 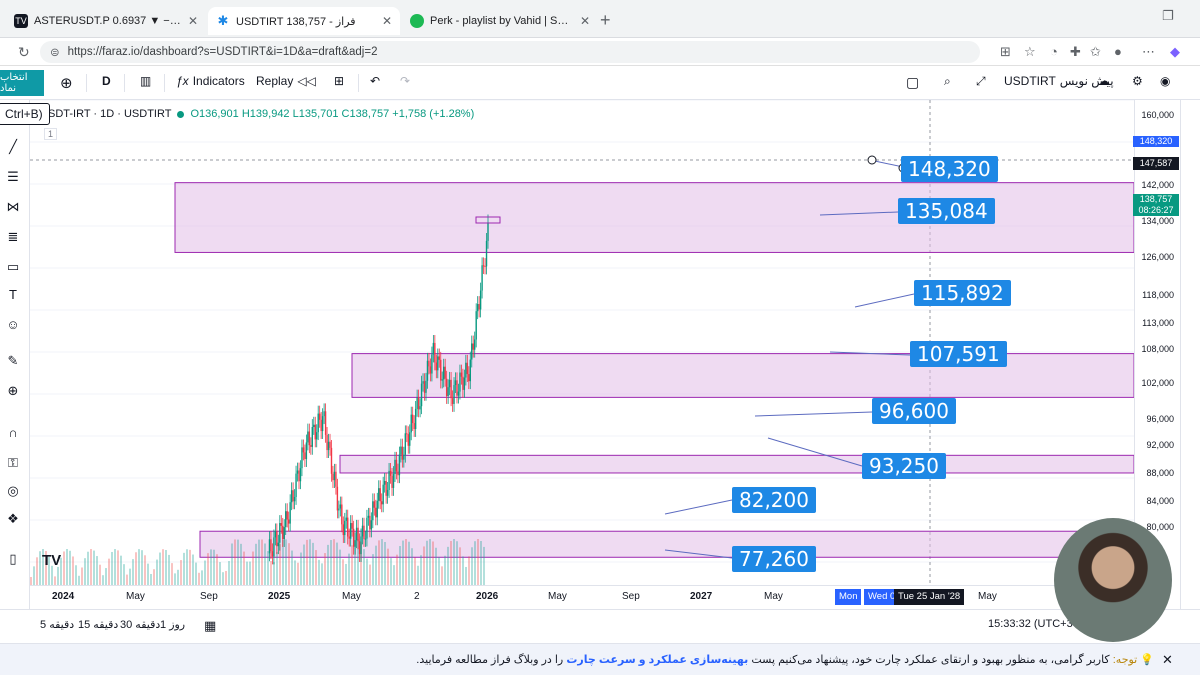 I want to click on level-label-82200: 82,200, so click(x=774, y=500).